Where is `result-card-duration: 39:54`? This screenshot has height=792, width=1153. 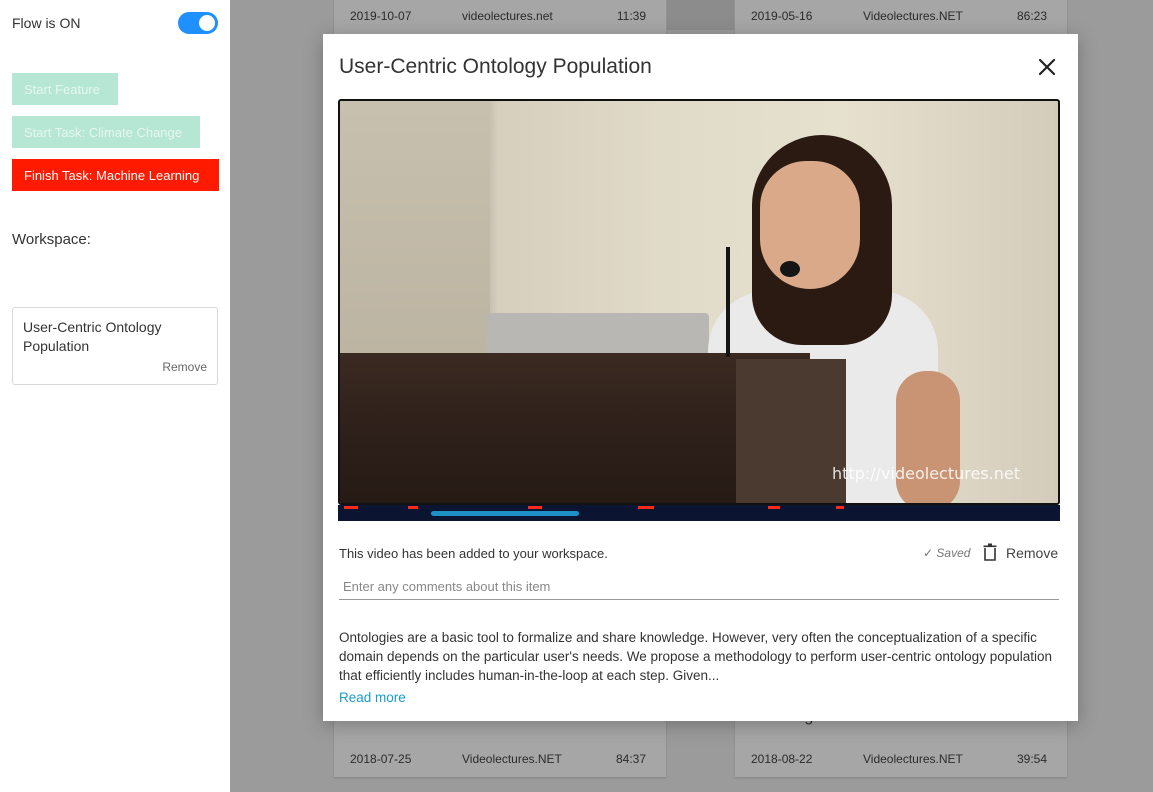 result-card-duration: 39:54 is located at coordinates (1031, 759).